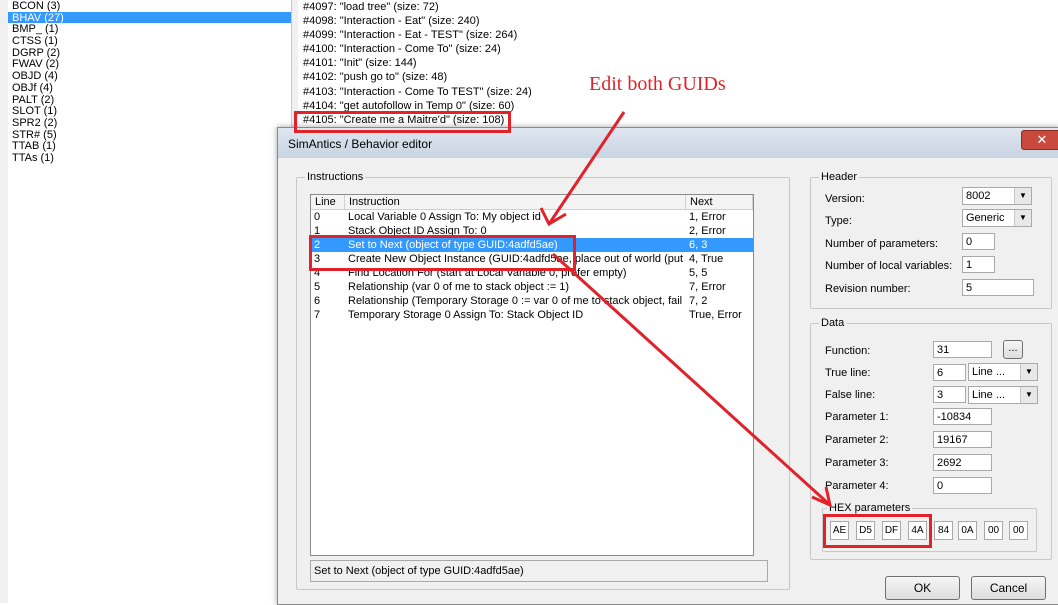 The height and width of the screenshot is (605, 1058). What do you see at coordinates (149, 17) in the screenshot?
I see `resource-item: BHAV (27)` at bounding box center [149, 17].